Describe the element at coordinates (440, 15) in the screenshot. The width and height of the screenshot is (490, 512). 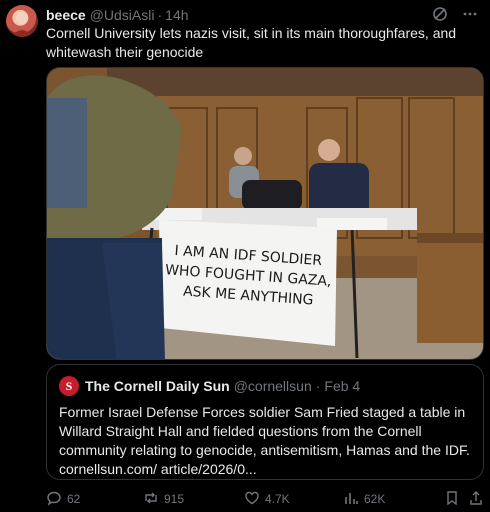
I see `grok-icon` at that location.